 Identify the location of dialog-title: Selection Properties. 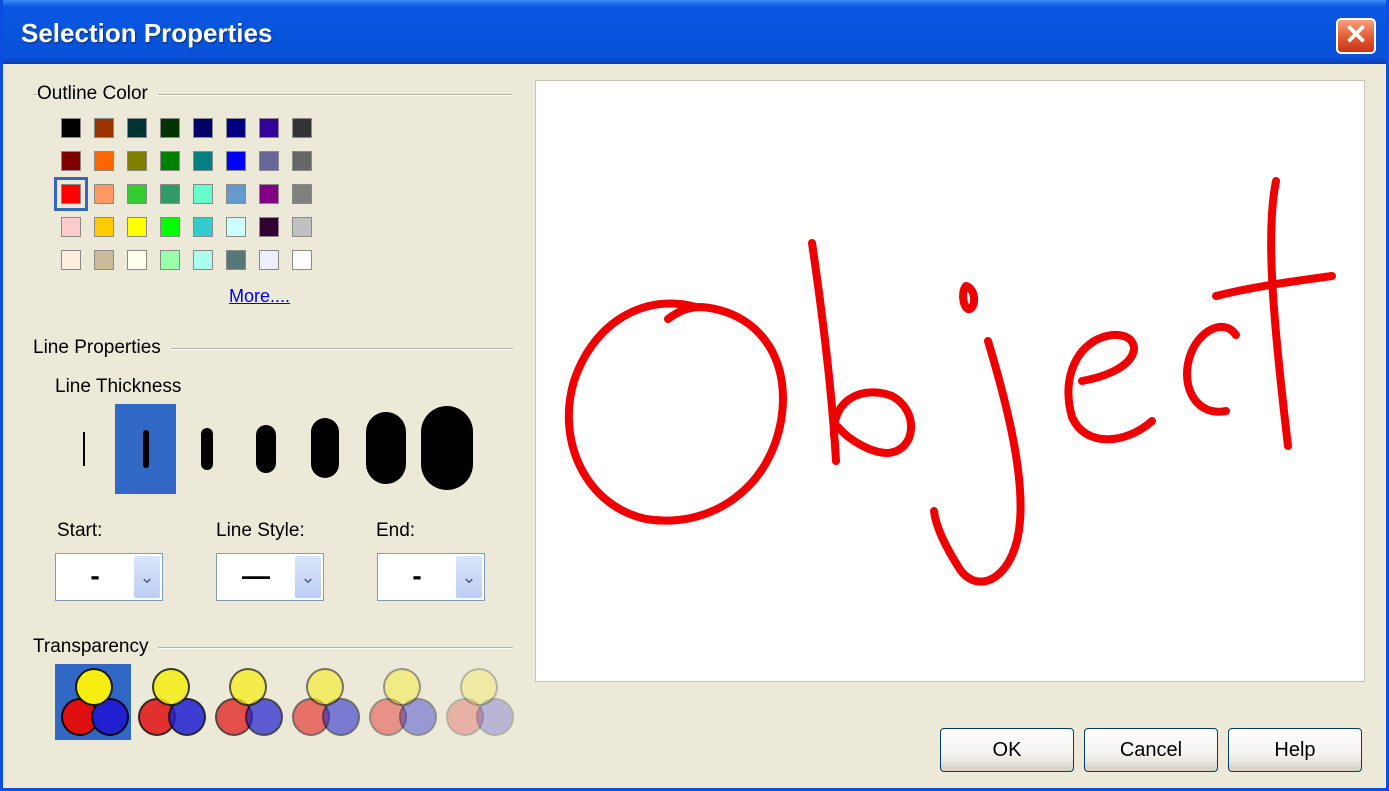
(147, 33).